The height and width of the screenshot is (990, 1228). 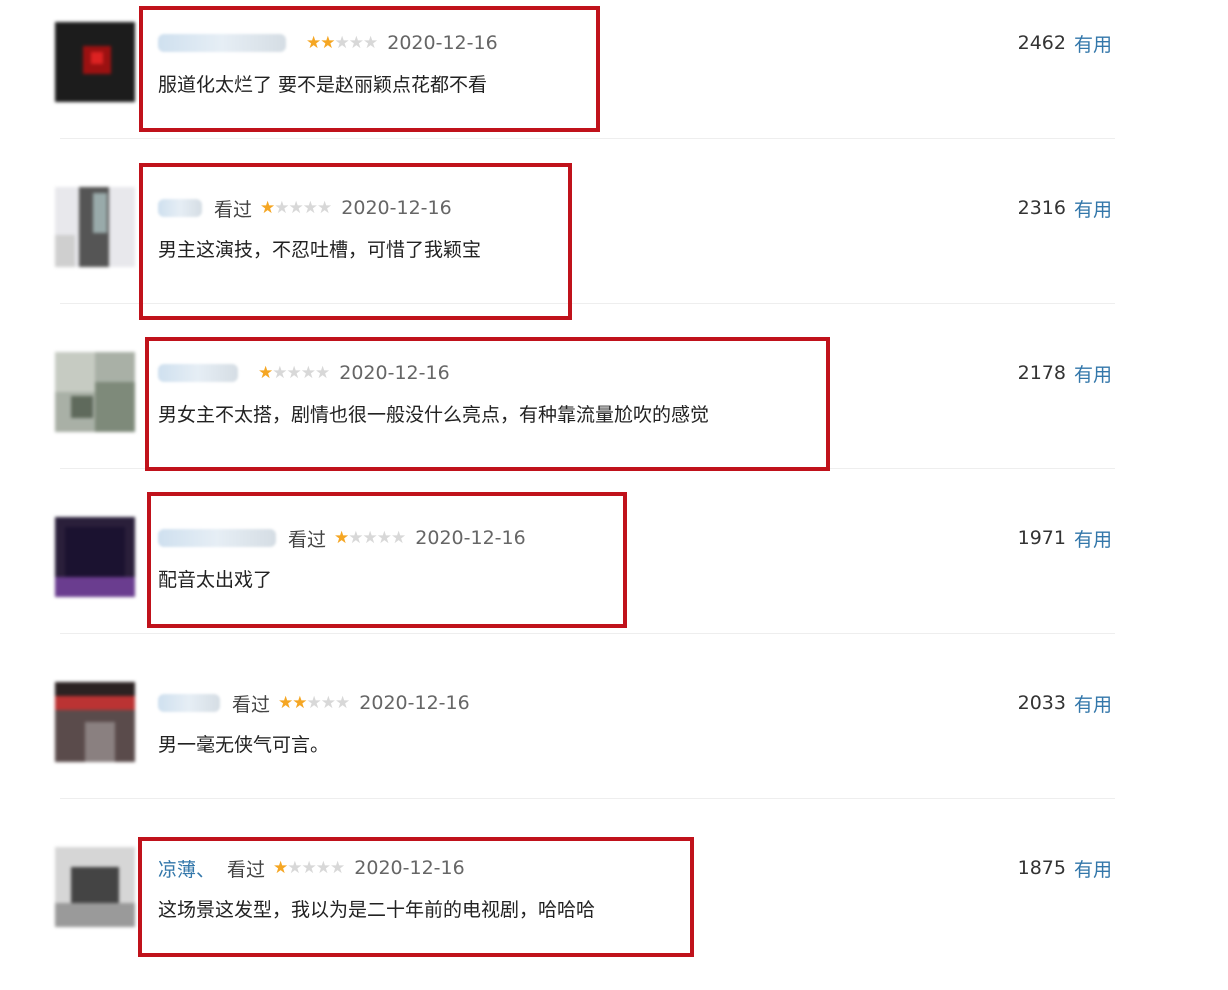 I want to click on username-link: 凉薄、, so click(x=186, y=868).